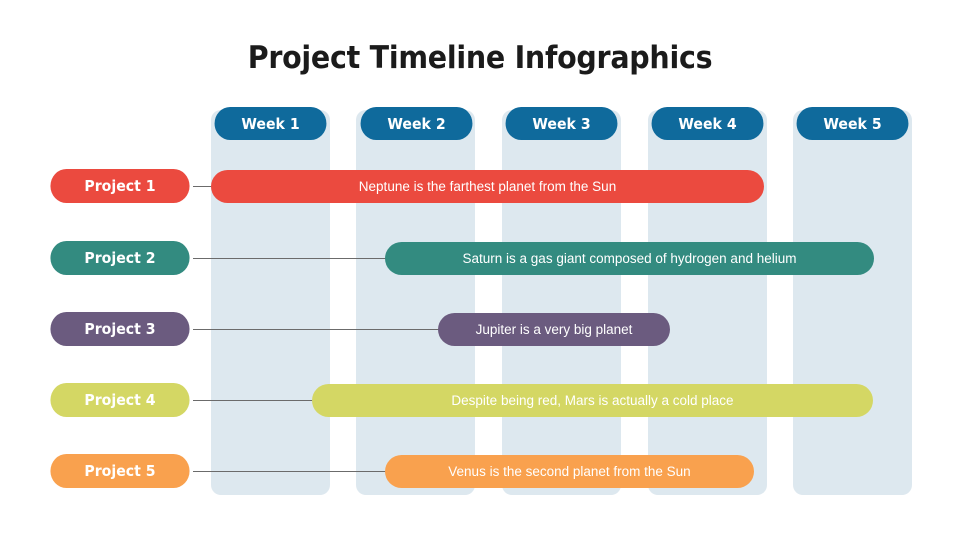 The image size is (960, 540). Describe the element at coordinates (416, 123) in the screenshot. I see `week-header-pill-2: Week 2` at that location.